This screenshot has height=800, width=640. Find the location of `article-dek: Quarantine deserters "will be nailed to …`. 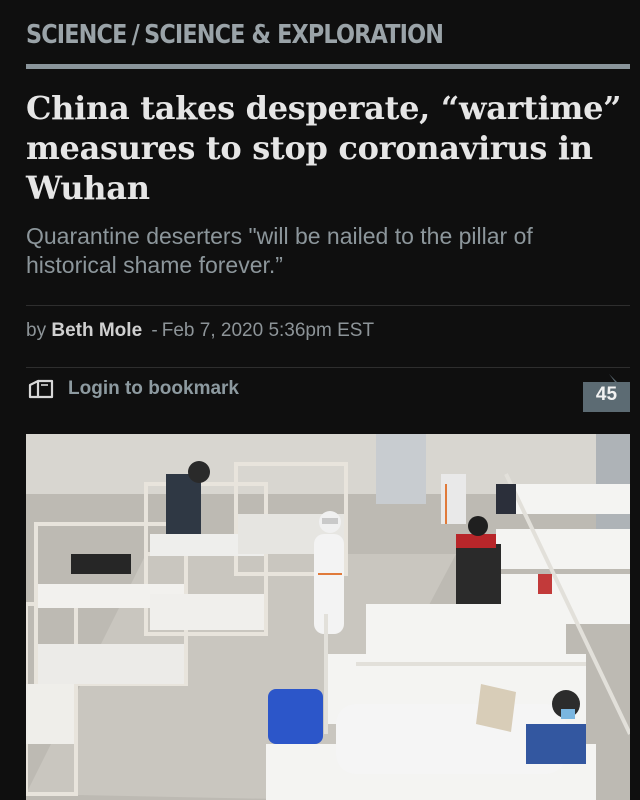

article-dek: Quarantine deserters "will be nailed to … is located at coordinates (279, 250).